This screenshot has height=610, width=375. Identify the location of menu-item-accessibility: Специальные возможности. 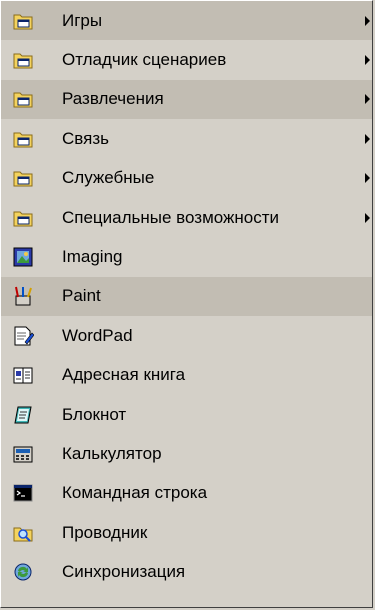
(186, 217).